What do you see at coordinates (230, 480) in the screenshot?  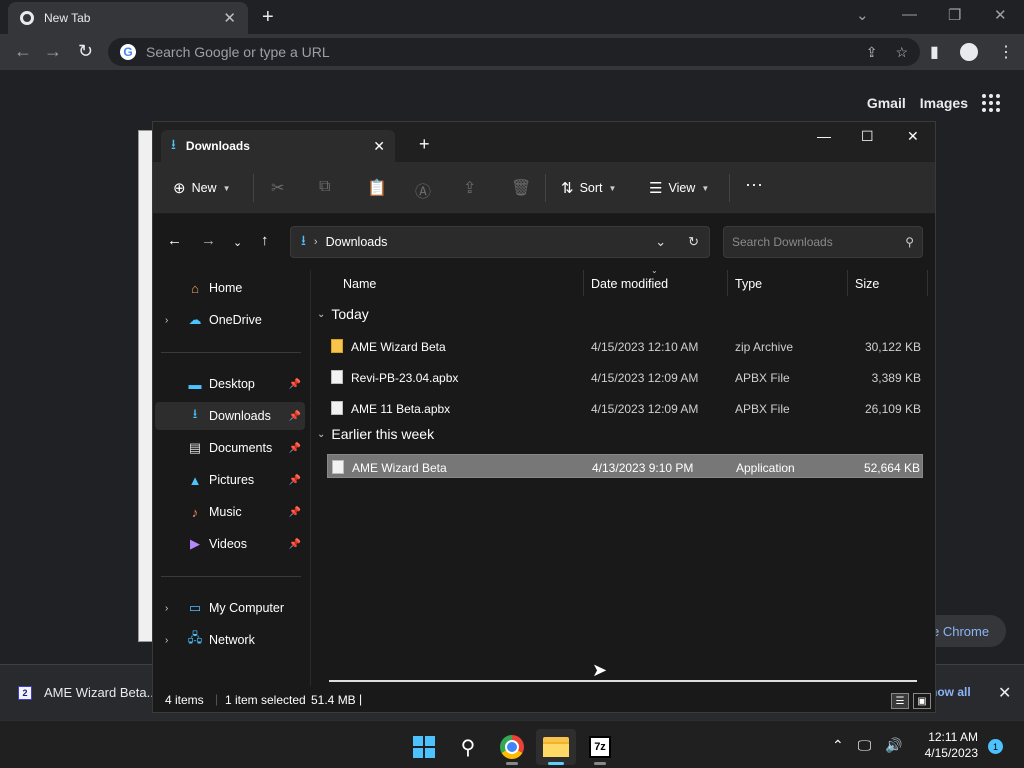 I see `sidebar-item-pictures: ▲ Pictures 📌` at bounding box center [230, 480].